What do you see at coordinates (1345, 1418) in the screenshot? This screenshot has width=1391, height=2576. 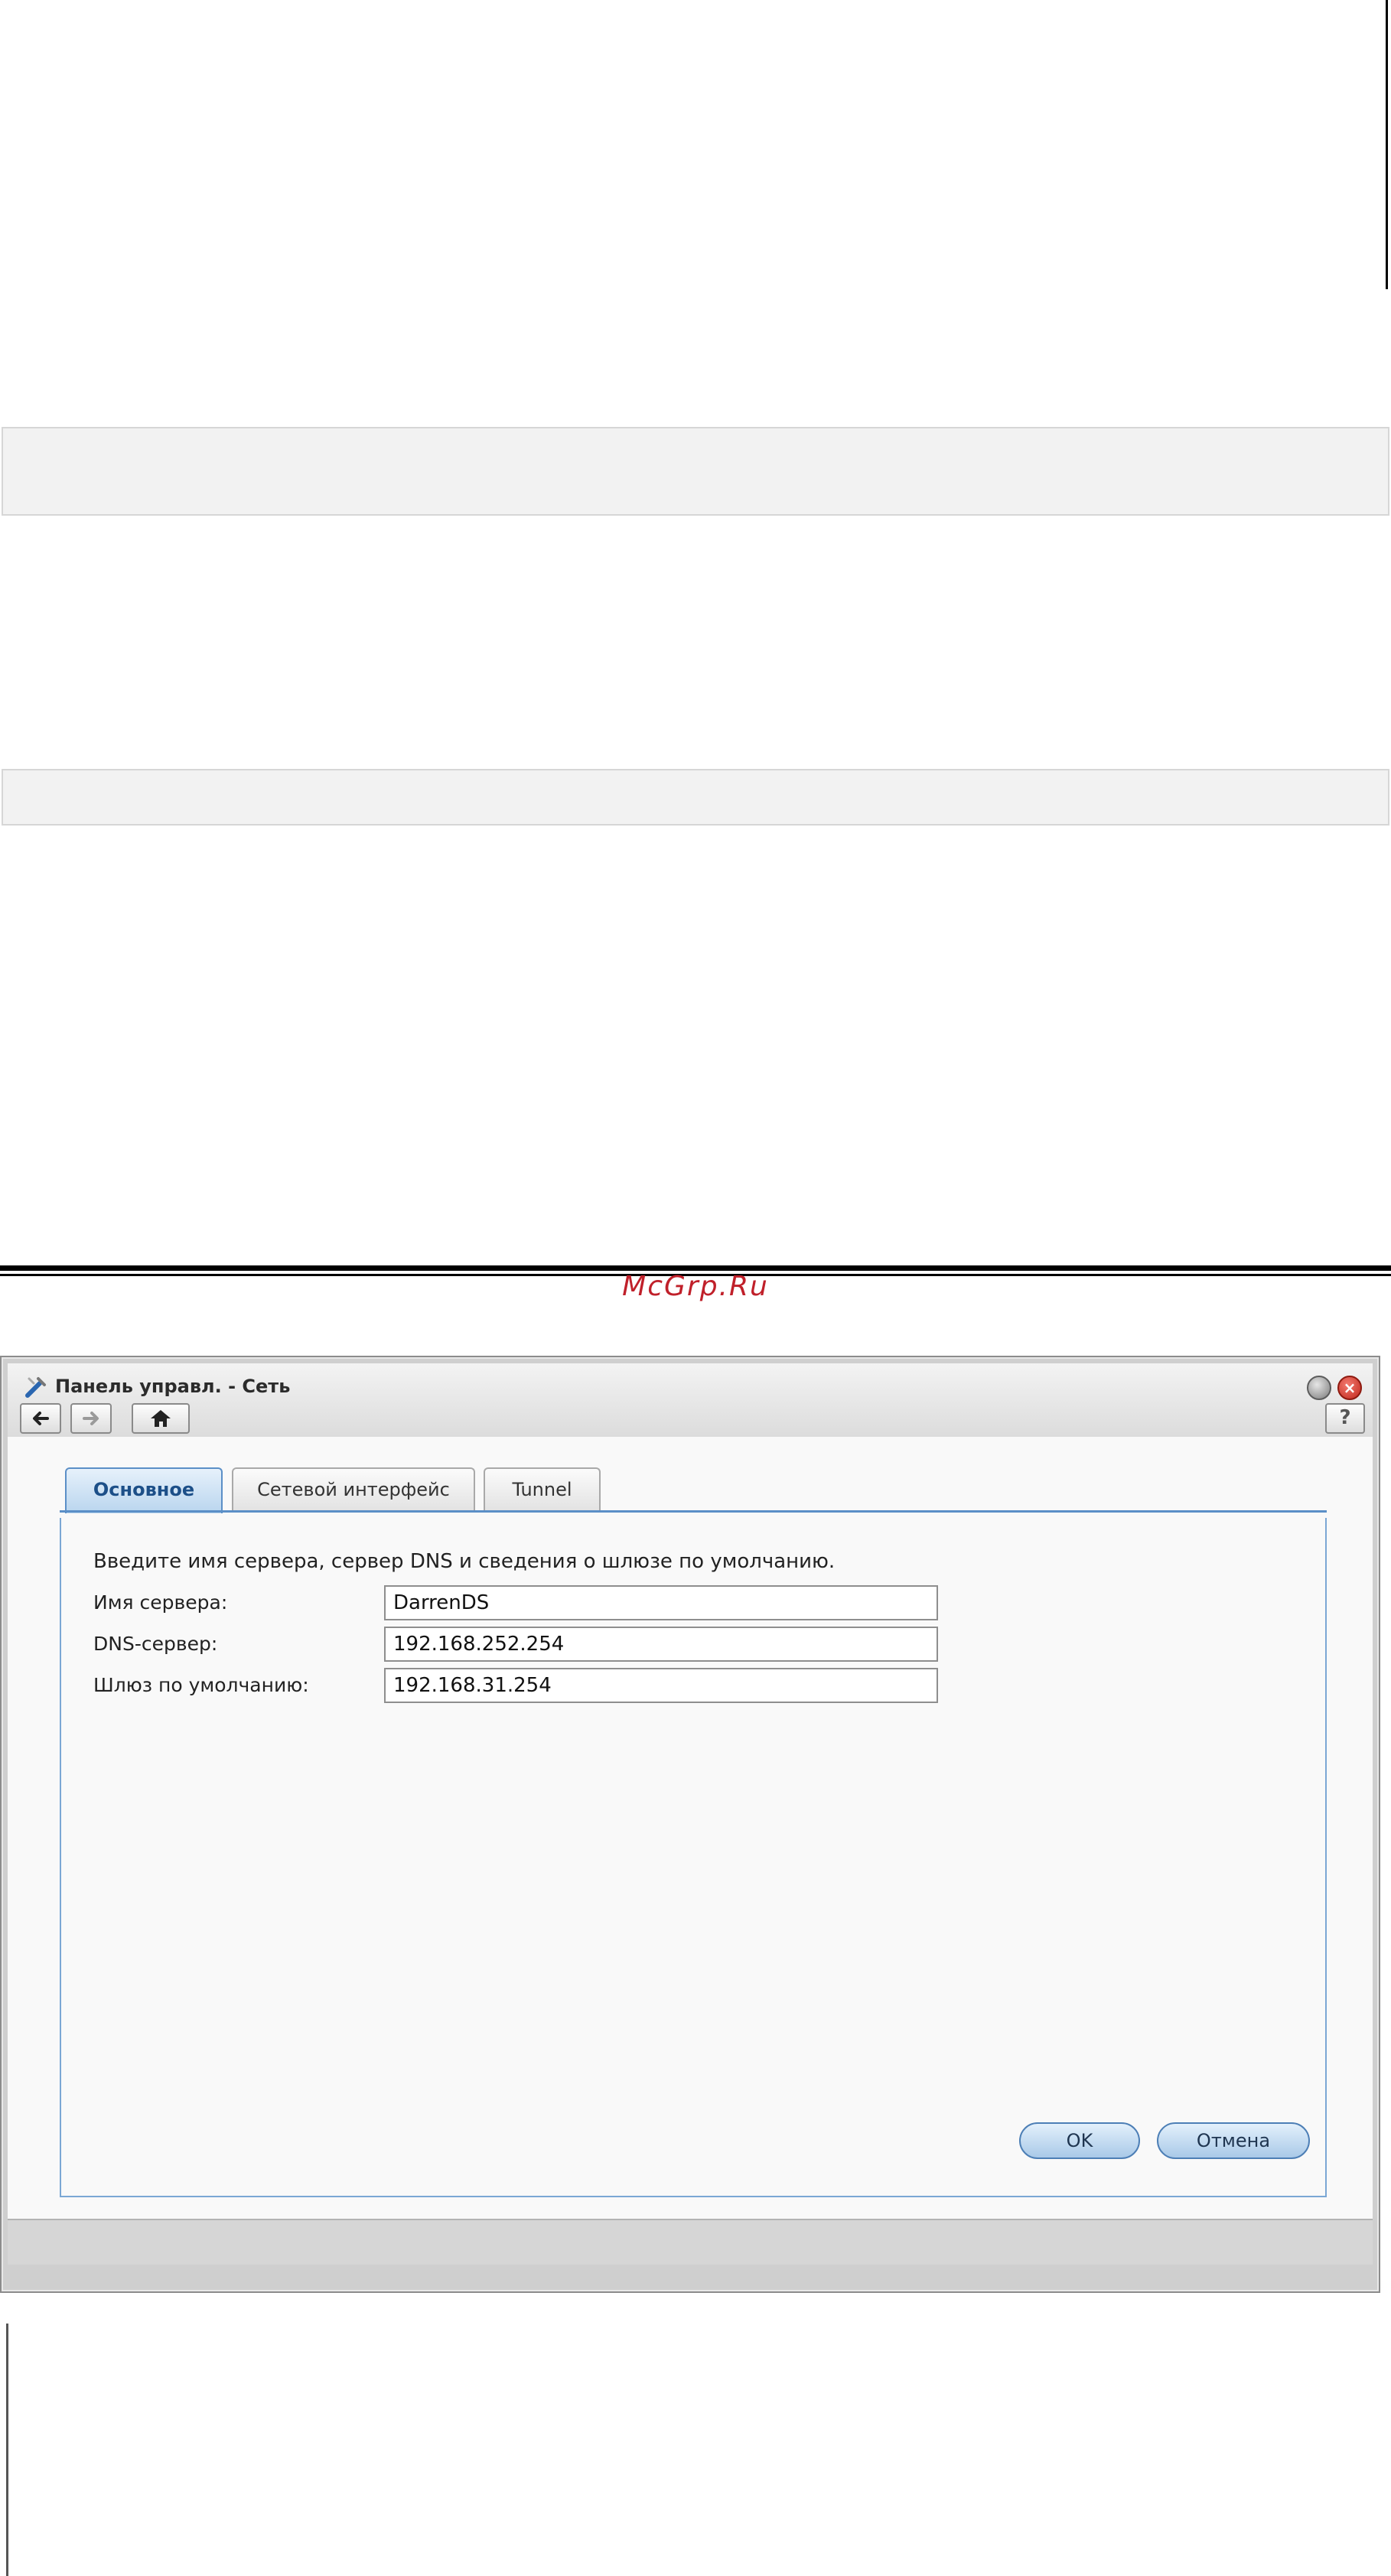 I see `help-button: ?` at bounding box center [1345, 1418].